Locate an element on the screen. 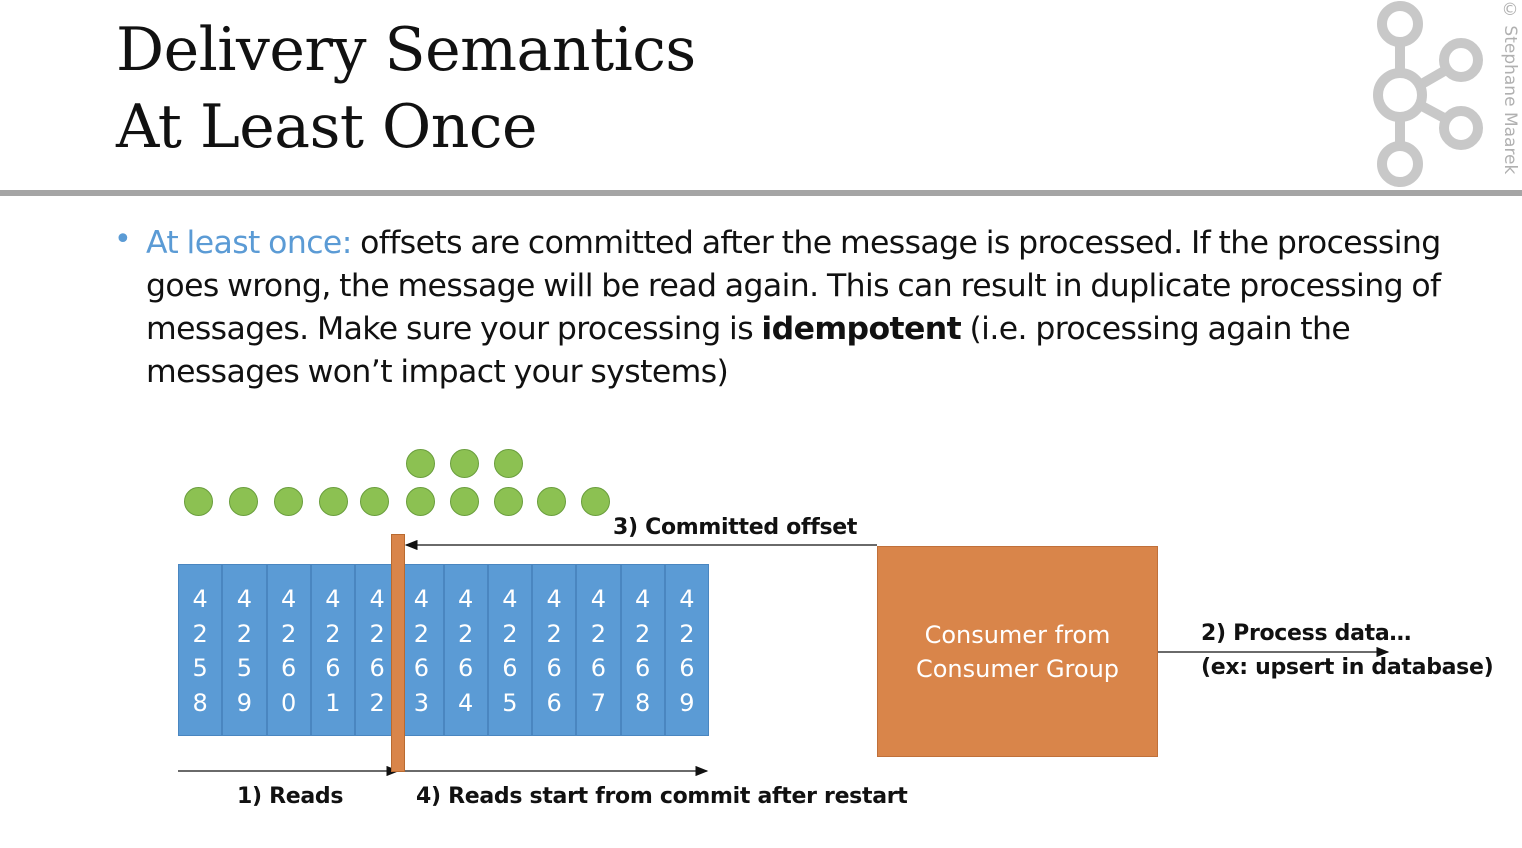  offset-cell: 4 2 6 0 is located at coordinates (288, 650).